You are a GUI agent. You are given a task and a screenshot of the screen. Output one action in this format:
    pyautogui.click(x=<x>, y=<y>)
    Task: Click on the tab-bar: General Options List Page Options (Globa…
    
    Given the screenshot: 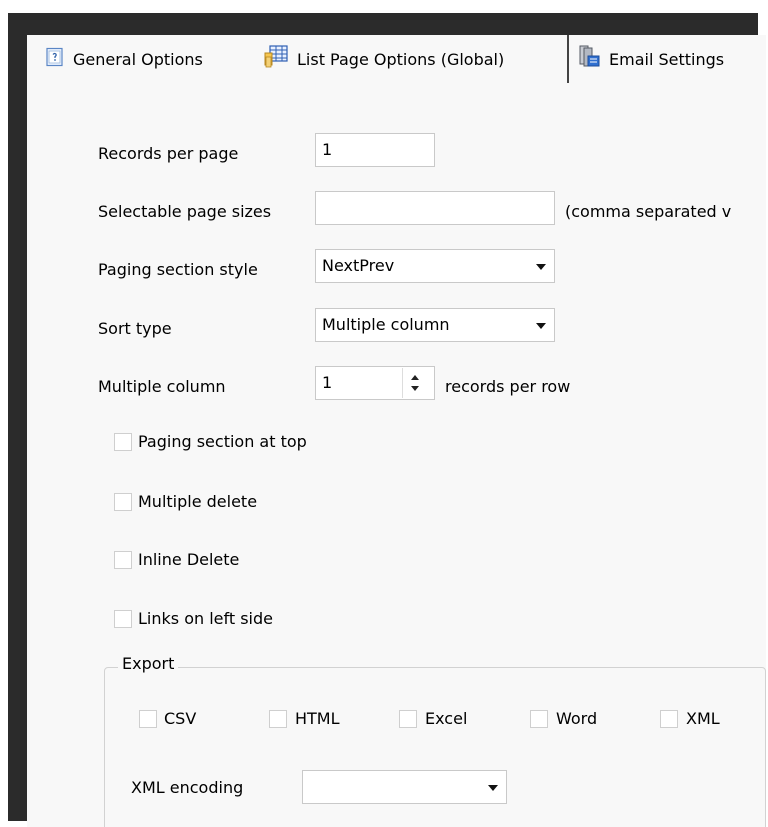 What is the action you would take?
    pyautogui.click(x=396, y=59)
    